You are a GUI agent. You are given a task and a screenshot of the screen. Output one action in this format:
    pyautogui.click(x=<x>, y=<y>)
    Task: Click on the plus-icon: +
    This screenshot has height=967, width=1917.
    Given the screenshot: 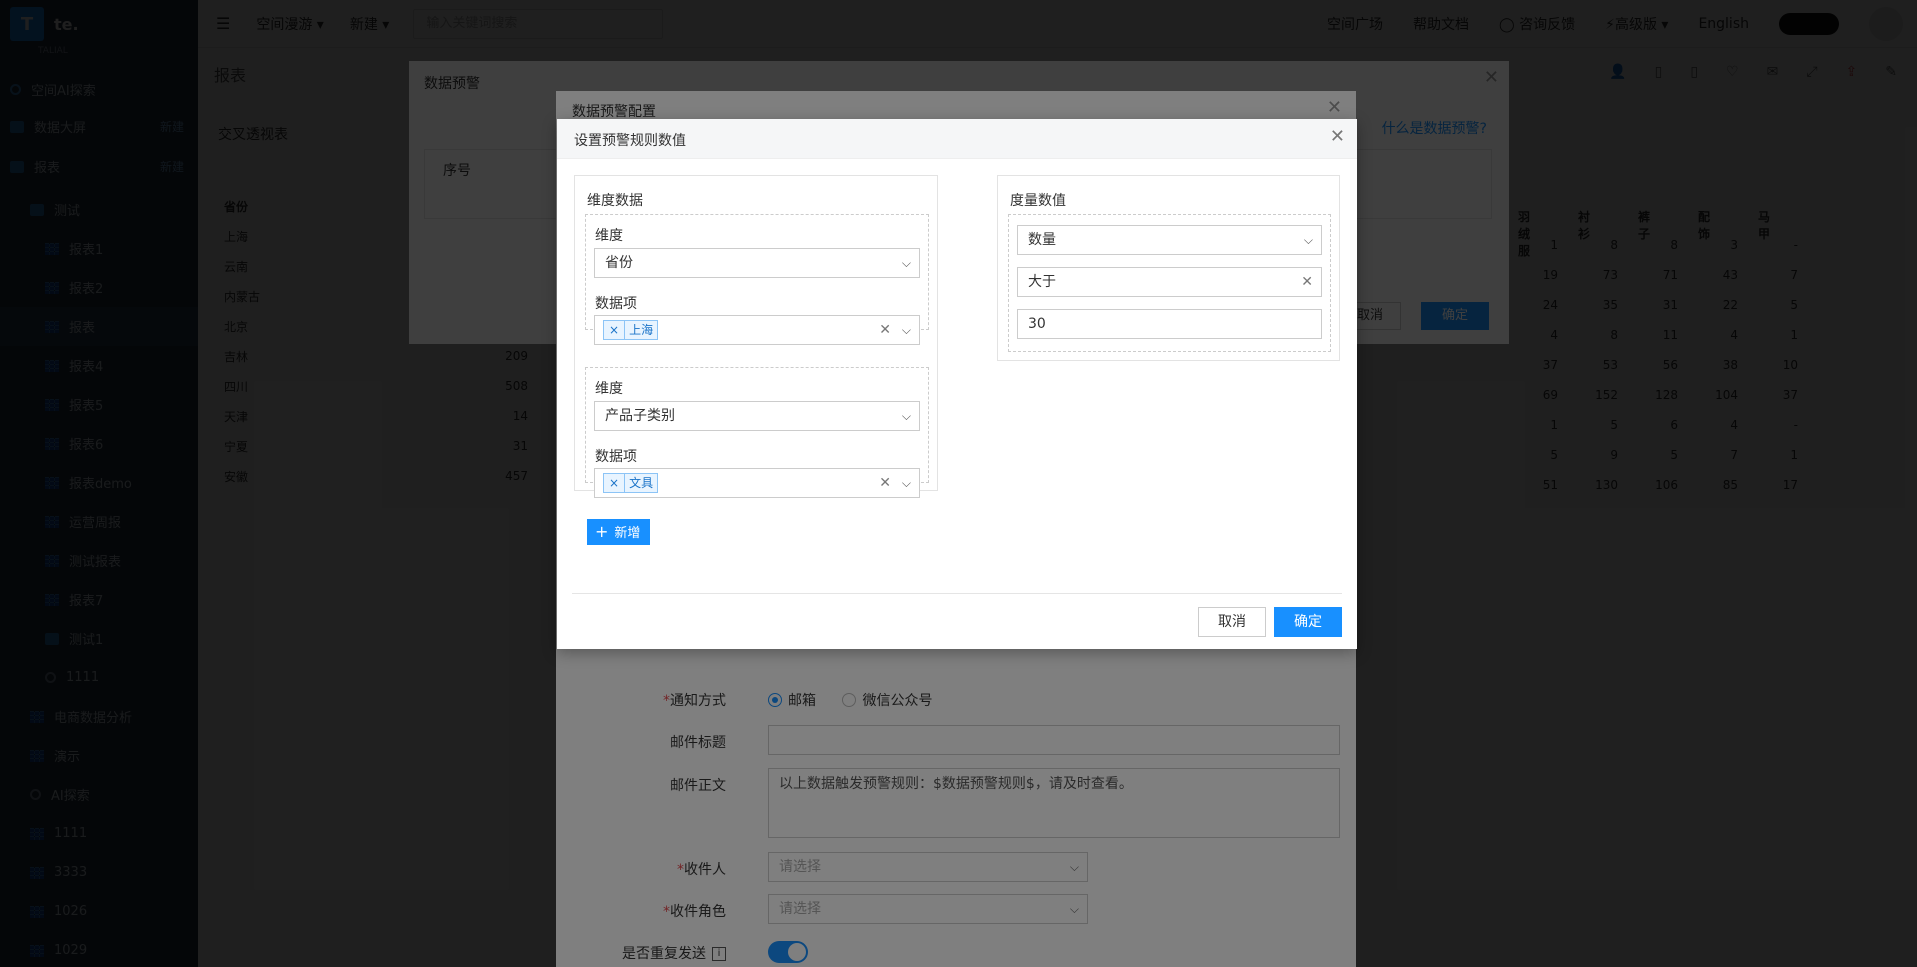 What is the action you would take?
    pyautogui.click(x=602, y=531)
    